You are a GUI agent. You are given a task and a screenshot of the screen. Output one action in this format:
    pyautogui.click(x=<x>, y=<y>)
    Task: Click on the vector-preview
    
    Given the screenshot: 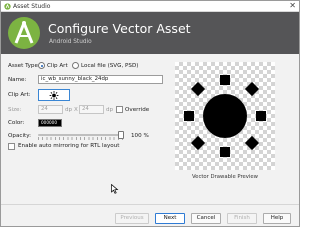 What is the action you would take?
    pyautogui.click(x=225, y=116)
    